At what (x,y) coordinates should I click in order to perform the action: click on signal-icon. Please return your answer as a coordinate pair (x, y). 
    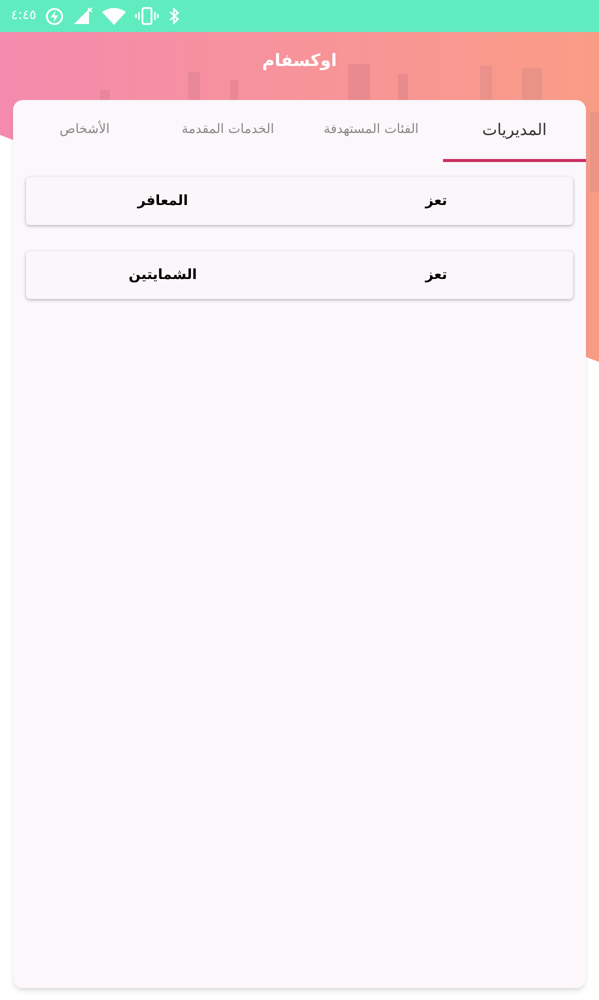
    Looking at the image, I should click on (83, 16).